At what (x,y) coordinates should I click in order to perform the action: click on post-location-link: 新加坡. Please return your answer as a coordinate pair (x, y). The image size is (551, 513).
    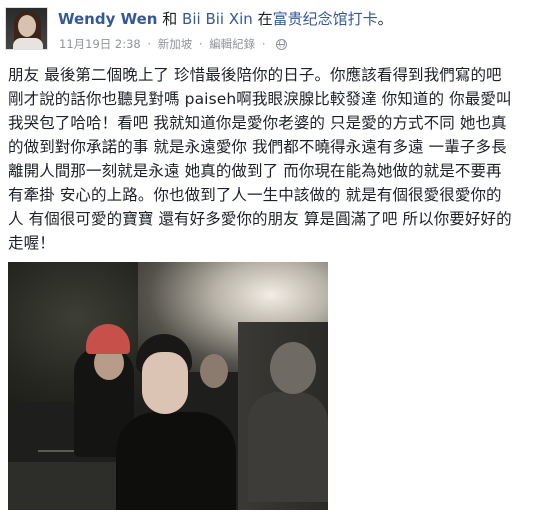
    Looking at the image, I should click on (175, 44).